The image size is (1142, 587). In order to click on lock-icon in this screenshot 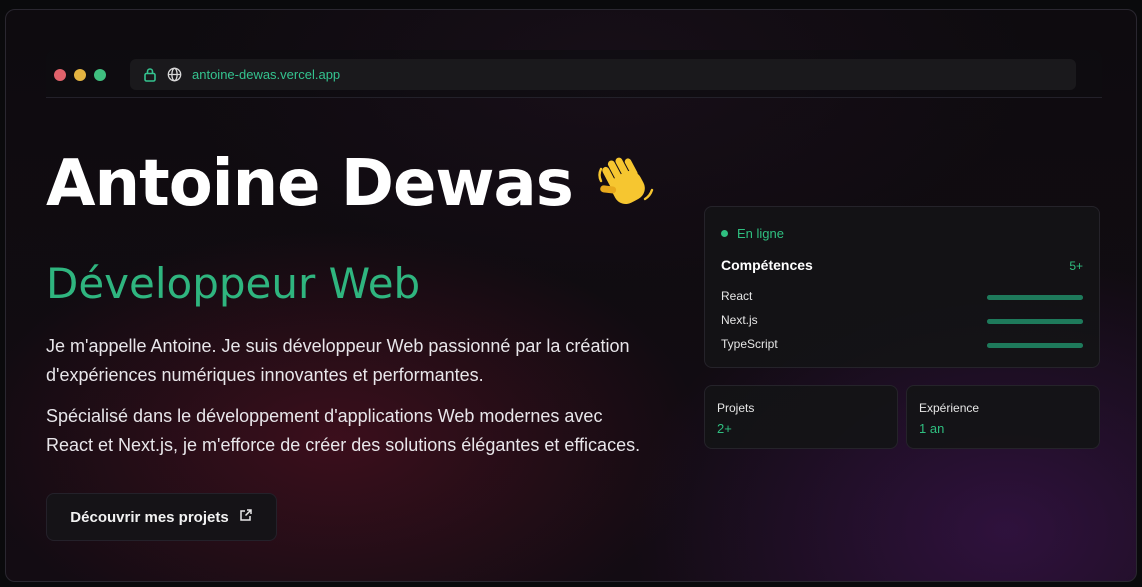, I will do `click(150, 75)`.